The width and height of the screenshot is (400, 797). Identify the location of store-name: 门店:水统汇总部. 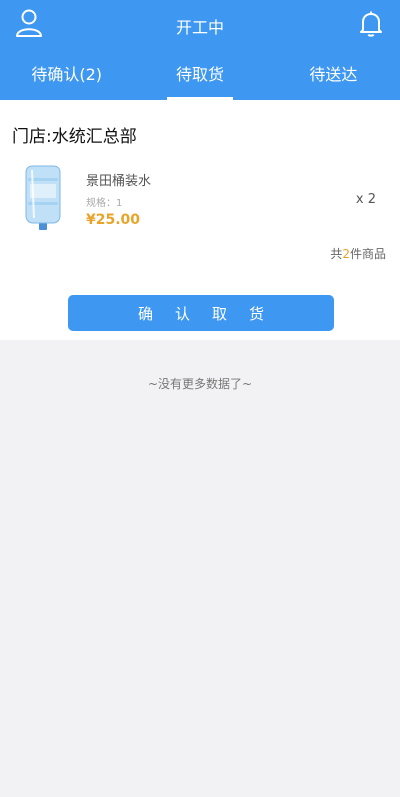
(74, 137).